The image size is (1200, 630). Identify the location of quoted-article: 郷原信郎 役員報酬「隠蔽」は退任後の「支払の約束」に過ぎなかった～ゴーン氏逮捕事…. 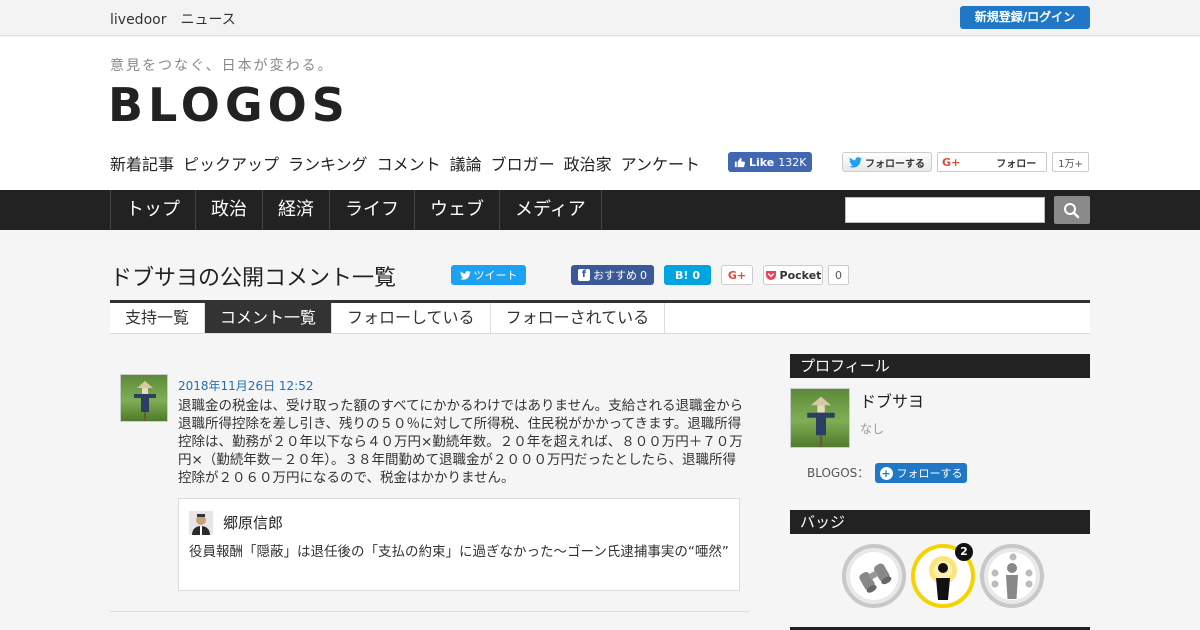
(459, 544).